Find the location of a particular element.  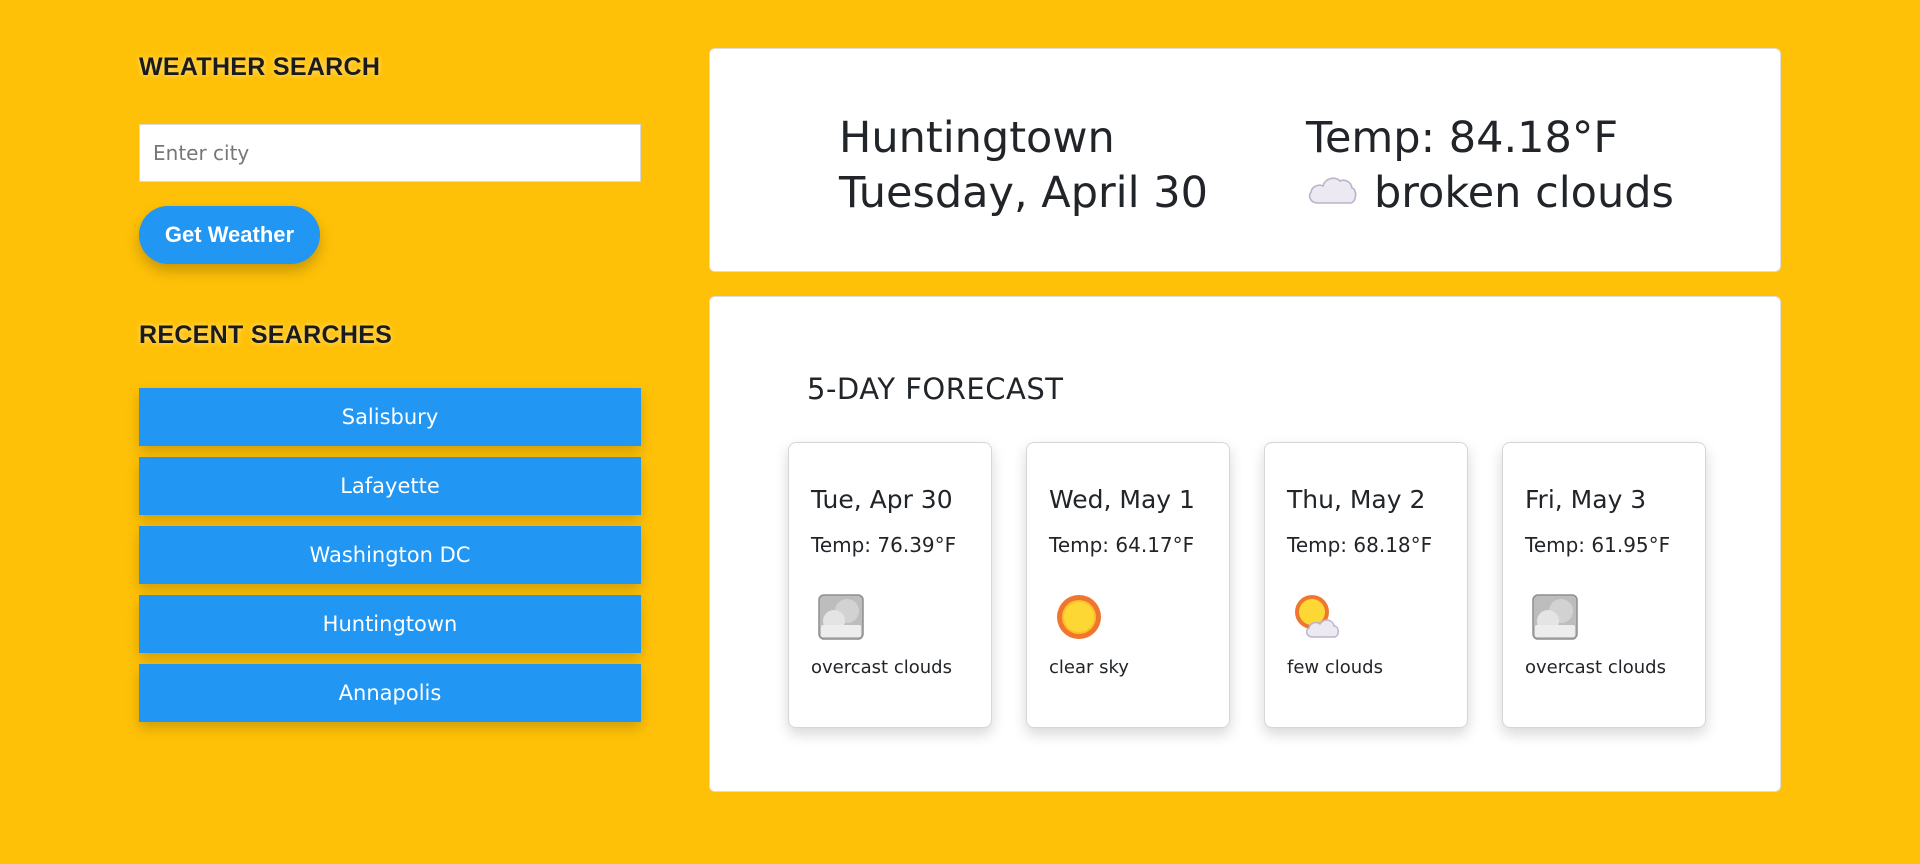

forecast-description: clear sky is located at coordinates (1089, 667).